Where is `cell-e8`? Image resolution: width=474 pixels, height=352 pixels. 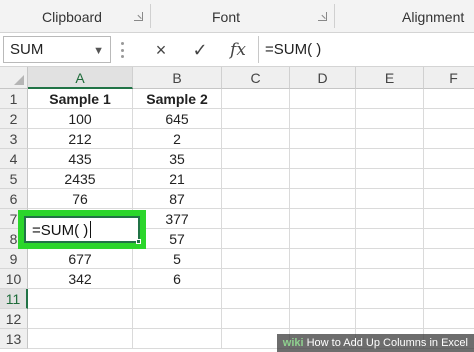
cell-e8 is located at coordinates (390, 239).